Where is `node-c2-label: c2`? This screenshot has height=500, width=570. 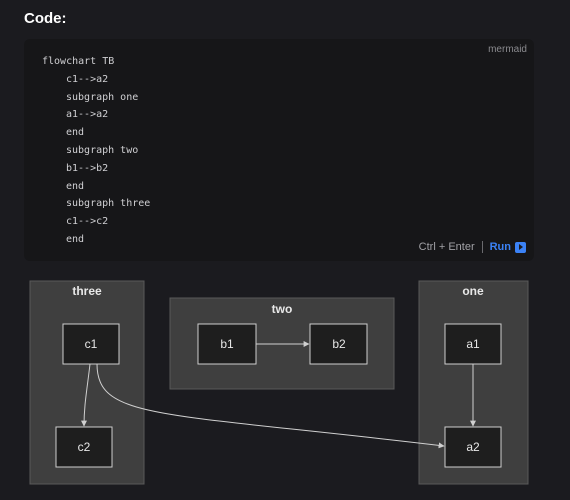 node-c2-label: c2 is located at coordinates (84, 447).